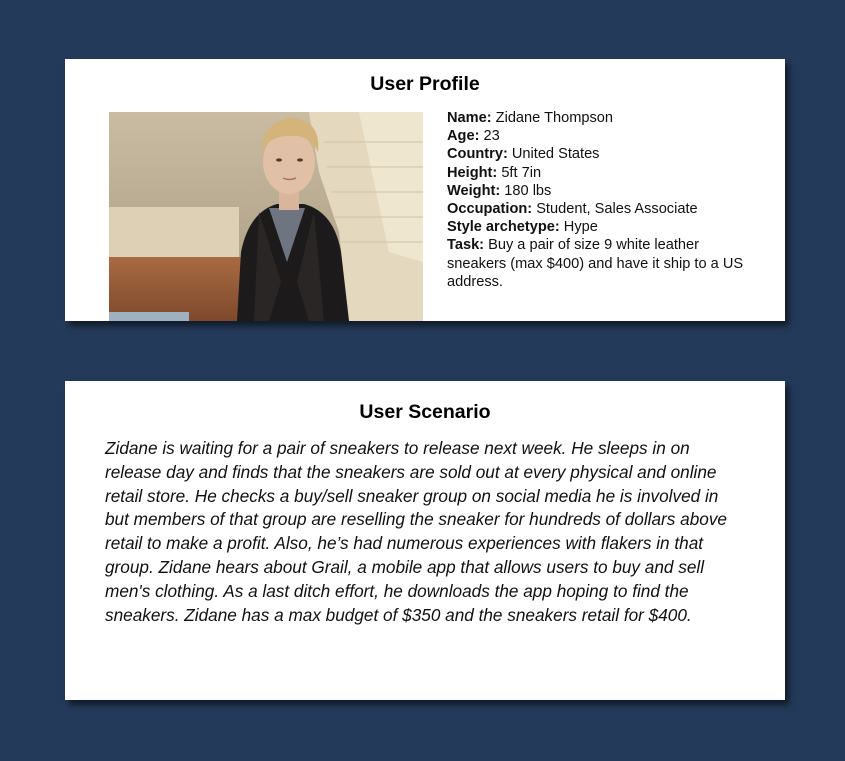  What do you see at coordinates (469, 118) in the screenshot?
I see `detail-label: Name:` at bounding box center [469, 118].